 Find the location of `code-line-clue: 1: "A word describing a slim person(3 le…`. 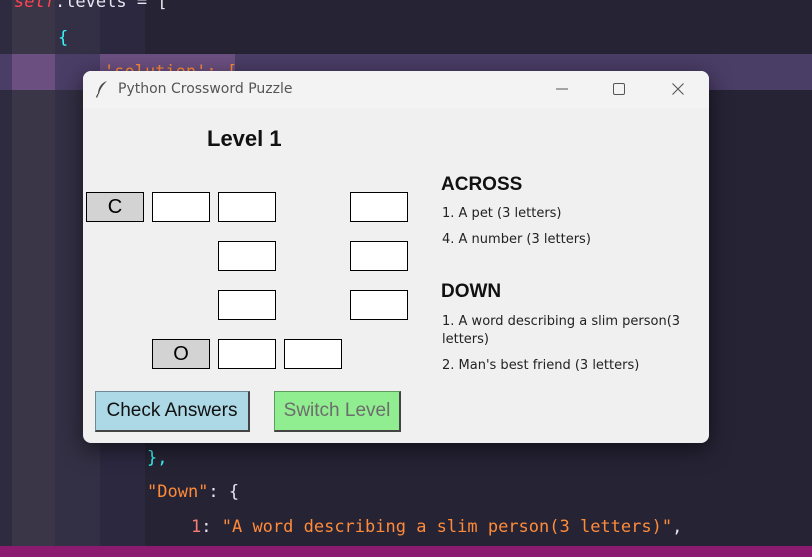

code-line-clue: 1: "A word describing a slim person(3 le… is located at coordinates (436, 527).